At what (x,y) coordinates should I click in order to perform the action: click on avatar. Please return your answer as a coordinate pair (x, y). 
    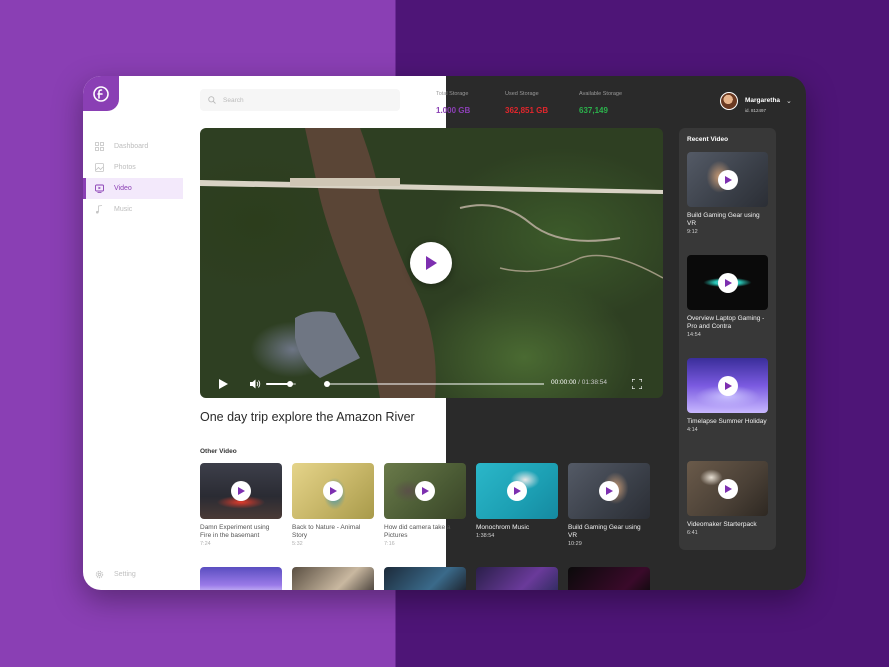
    Looking at the image, I should click on (729, 101).